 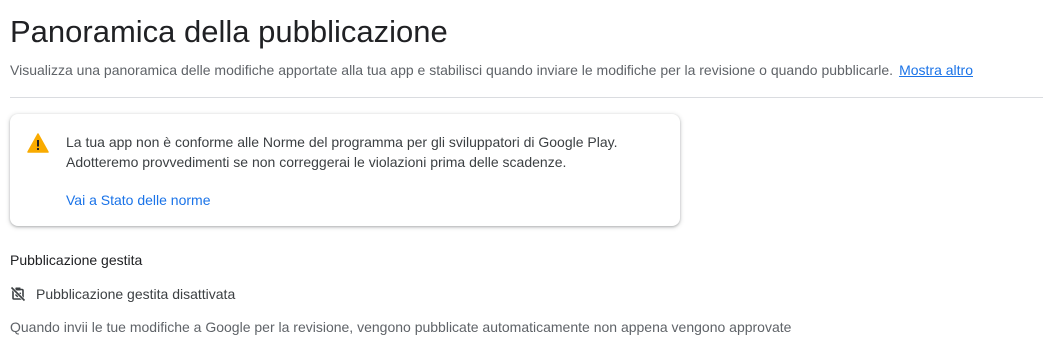 I want to click on managed-publishing-heading: Pubblicazione gestita, so click(x=76, y=260).